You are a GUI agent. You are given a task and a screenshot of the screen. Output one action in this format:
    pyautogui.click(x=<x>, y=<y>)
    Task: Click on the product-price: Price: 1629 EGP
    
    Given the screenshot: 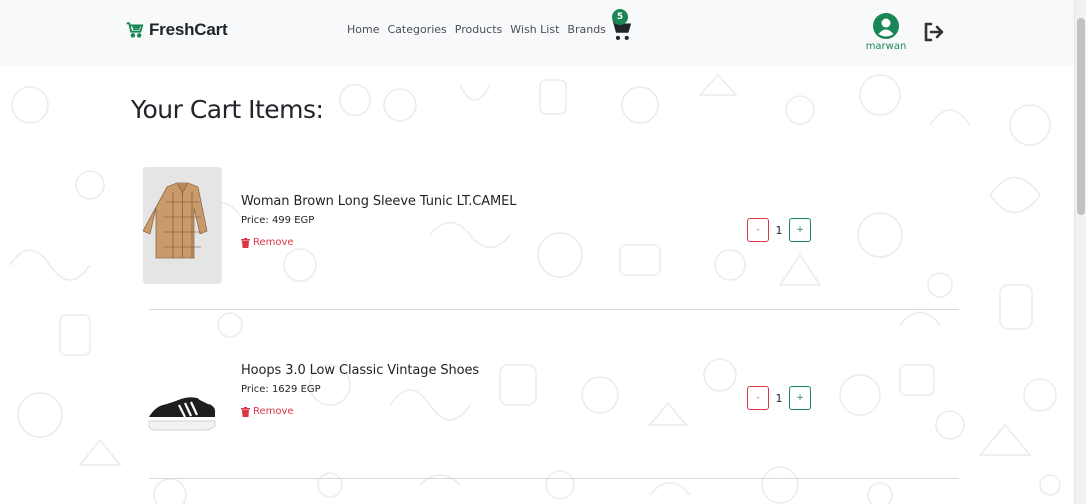 What is the action you would take?
    pyautogui.click(x=281, y=389)
    